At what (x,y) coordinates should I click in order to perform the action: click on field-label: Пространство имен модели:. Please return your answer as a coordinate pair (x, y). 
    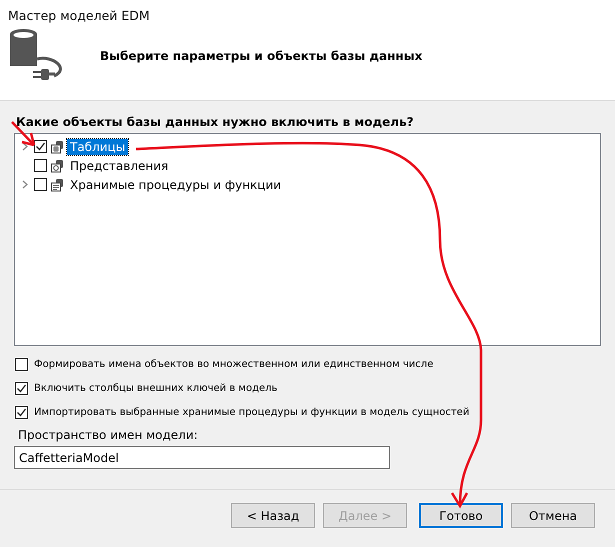
    Looking at the image, I should click on (108, 435).